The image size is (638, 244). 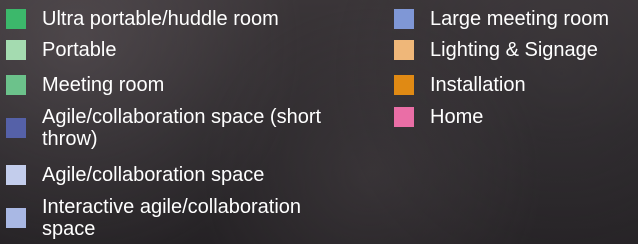 I want to click on legend-label: Installation, so click(x=478, y=85).